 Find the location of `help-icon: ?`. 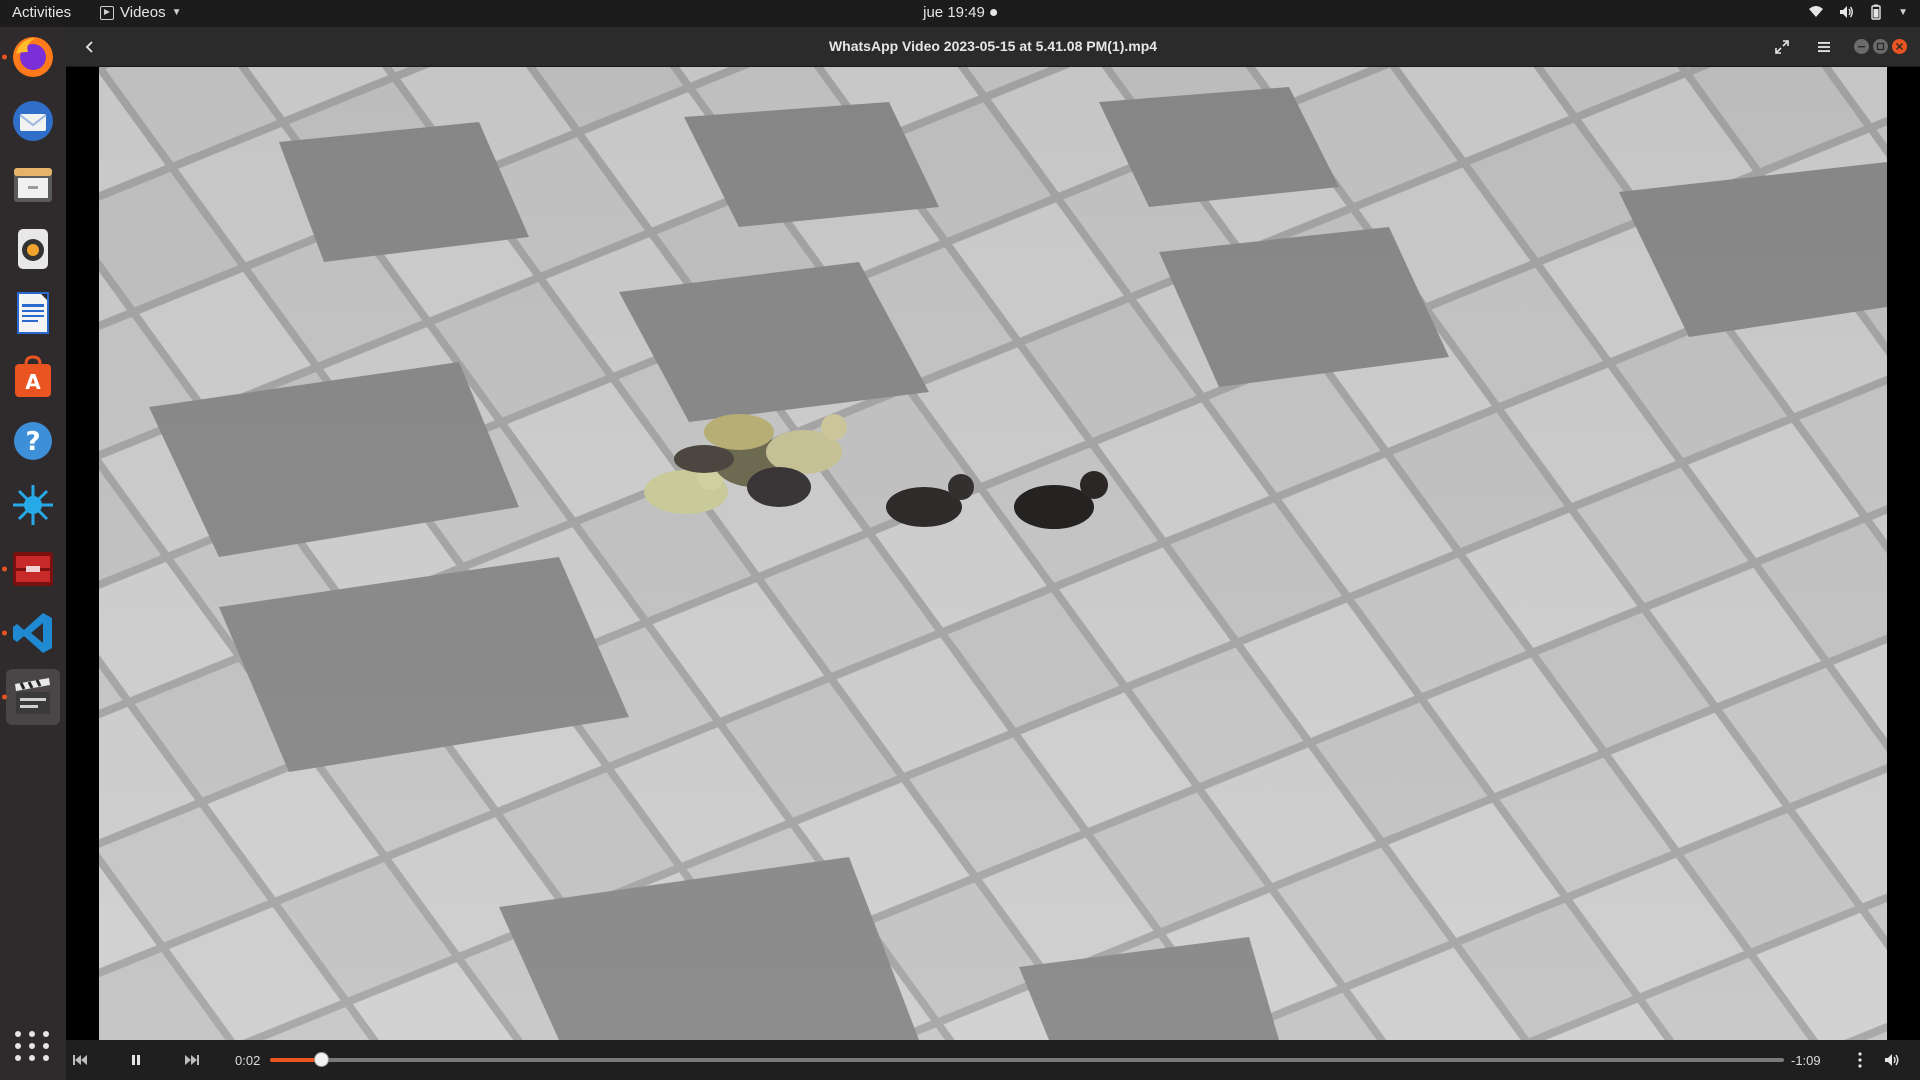

help-icon: ? is located at coordinates (33, 441).